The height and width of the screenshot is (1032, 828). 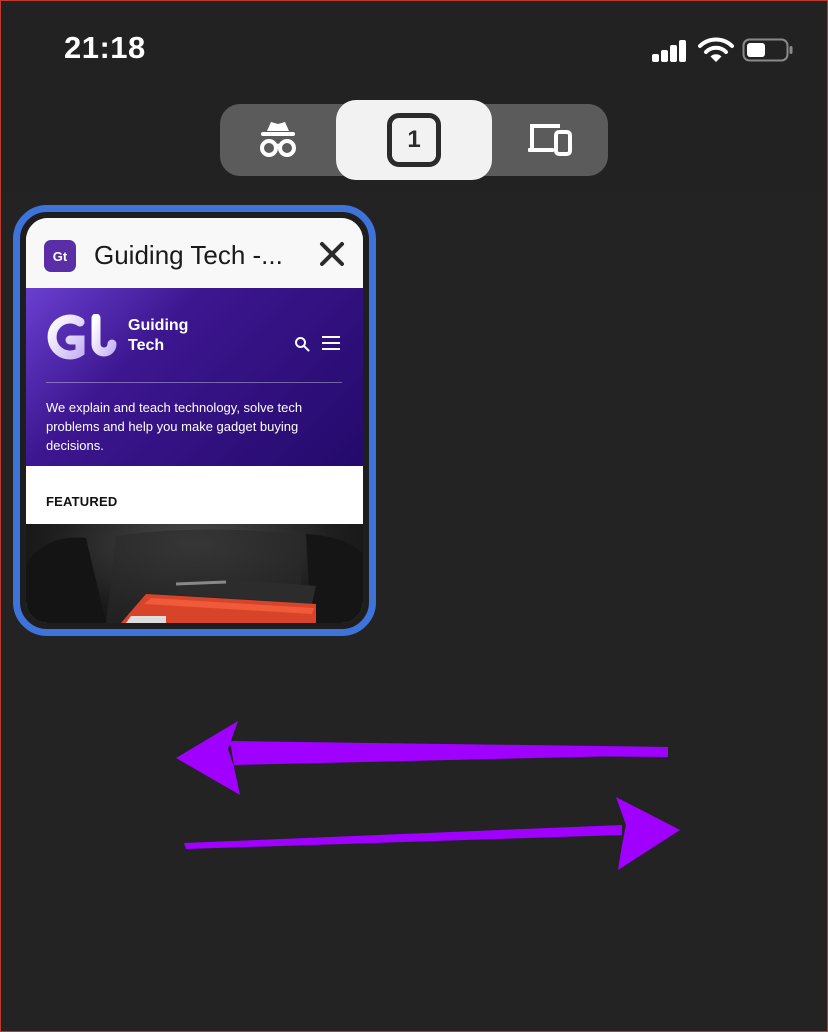 I want to click on swipe-annotation, so click(x=428, y=795).